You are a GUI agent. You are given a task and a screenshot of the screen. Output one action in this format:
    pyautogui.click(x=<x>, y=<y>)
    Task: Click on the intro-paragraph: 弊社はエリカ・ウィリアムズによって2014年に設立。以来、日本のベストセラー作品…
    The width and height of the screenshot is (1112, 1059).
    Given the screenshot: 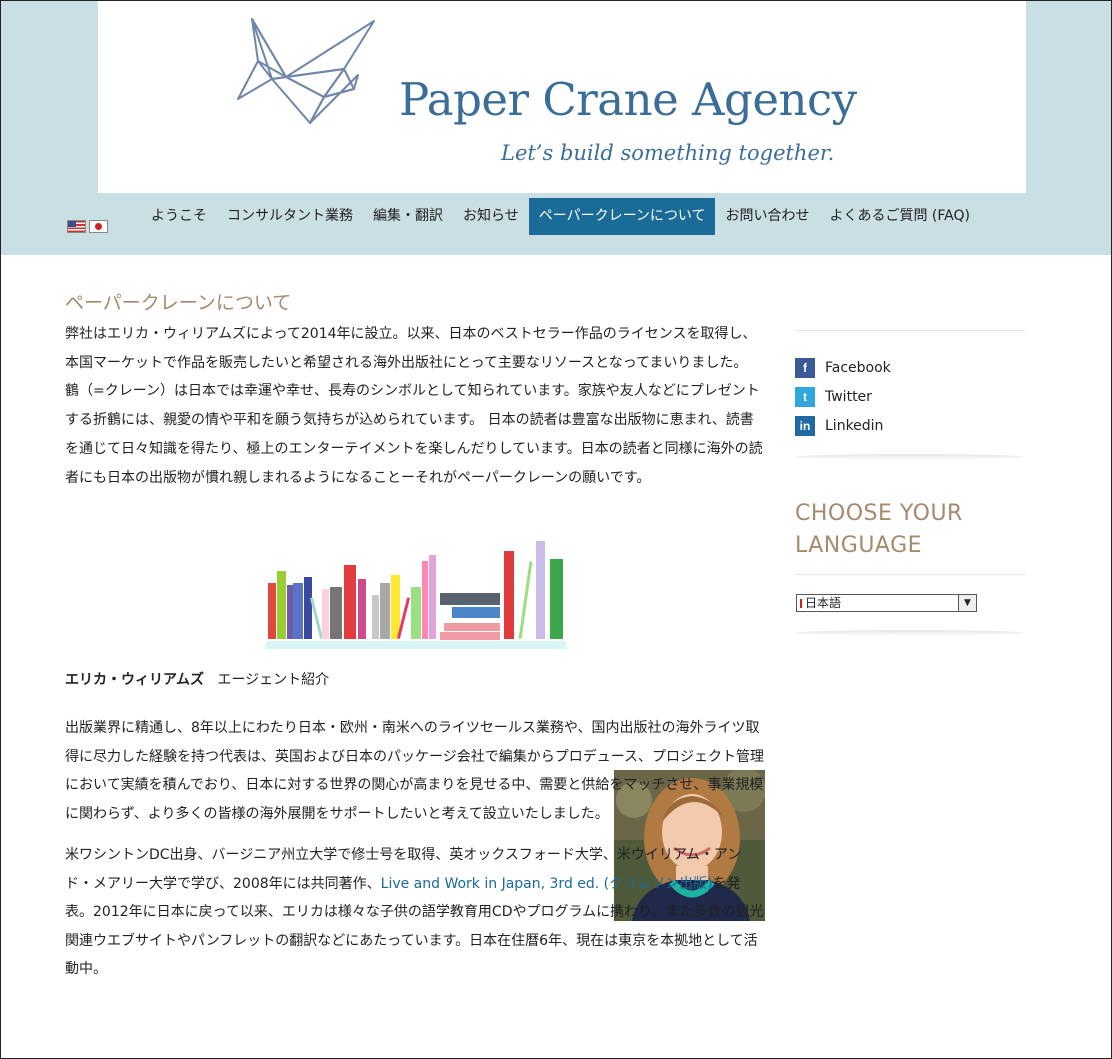 What is the action you would take?
    pyautogui.click(x=414, y=406)
    